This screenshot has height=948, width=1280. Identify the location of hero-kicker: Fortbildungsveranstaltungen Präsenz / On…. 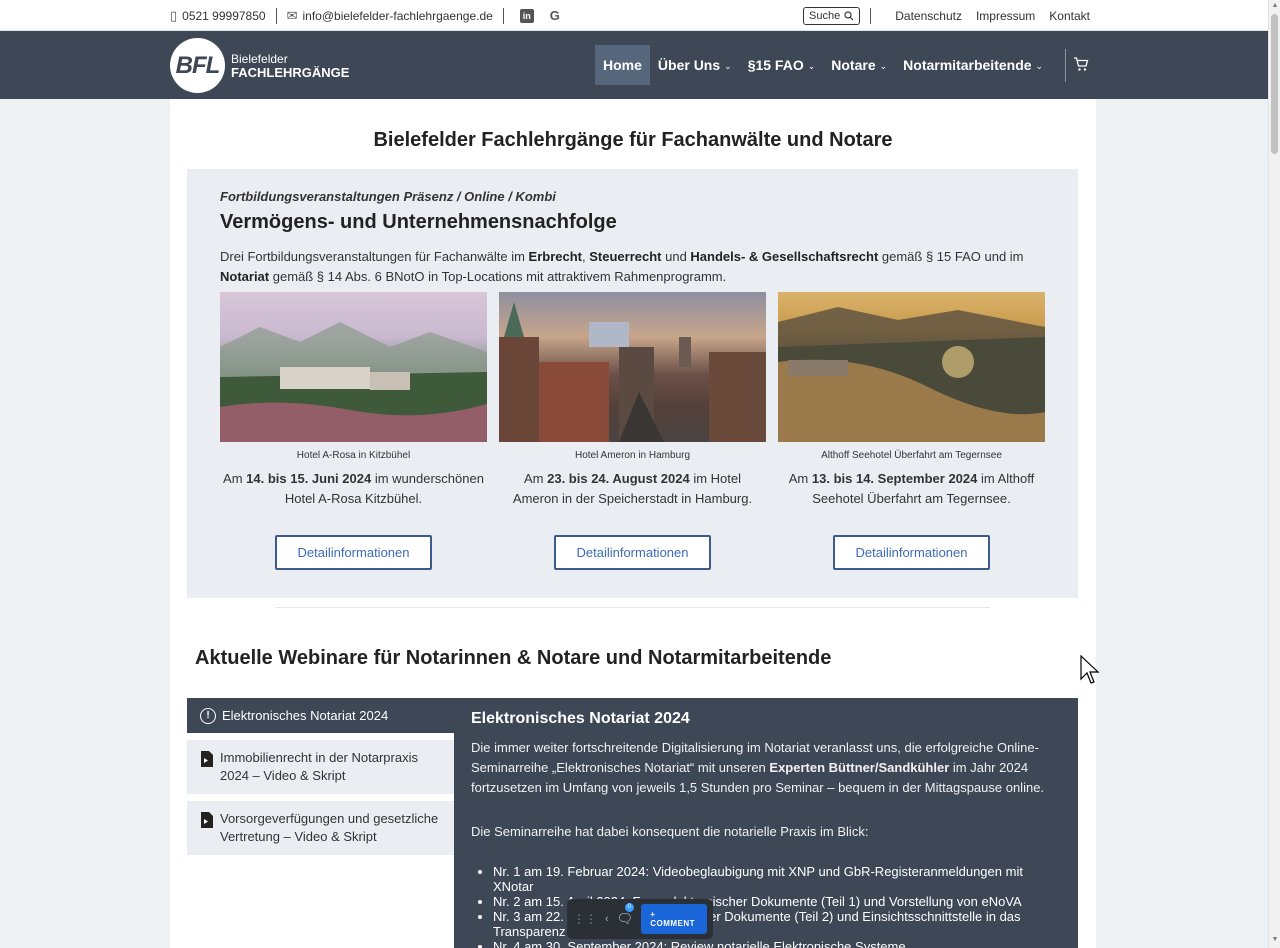
(388, 196).